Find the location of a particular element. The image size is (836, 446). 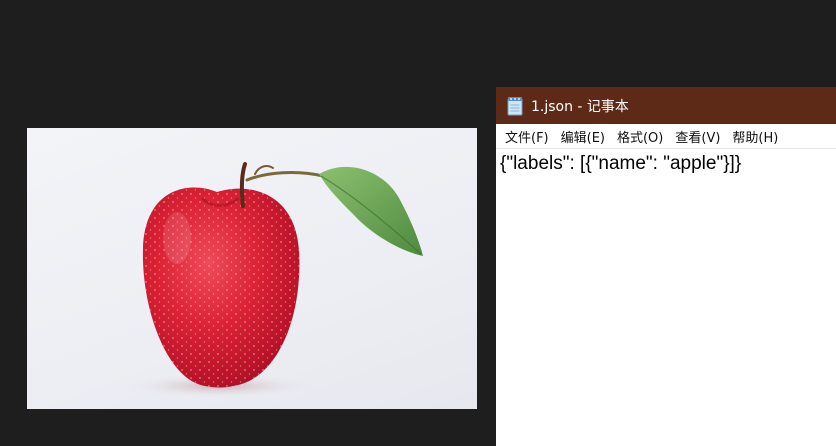

window-title: 1.json - 记事本 is located at coordinates (580, 106).